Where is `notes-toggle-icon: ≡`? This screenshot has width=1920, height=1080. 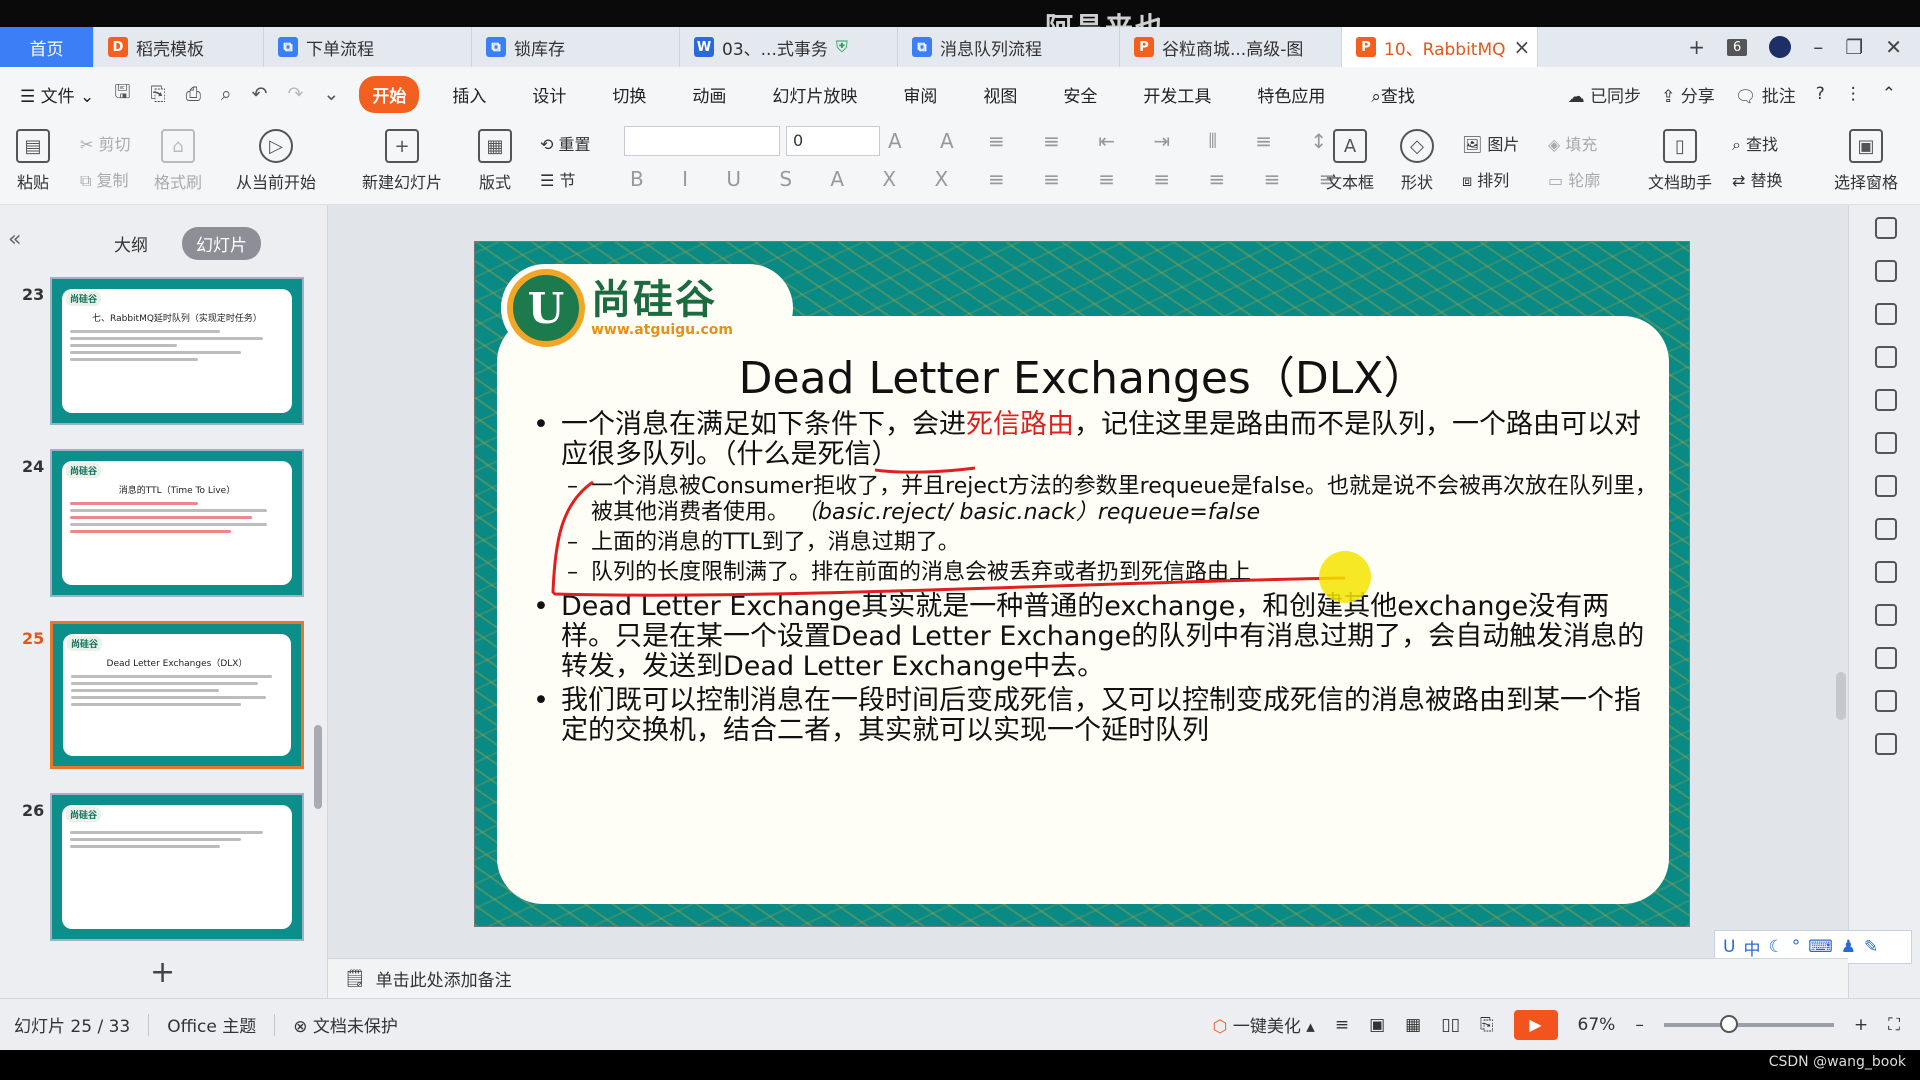
notes-toggle-icon: ≡ is located at coordinates (1342, 1025).